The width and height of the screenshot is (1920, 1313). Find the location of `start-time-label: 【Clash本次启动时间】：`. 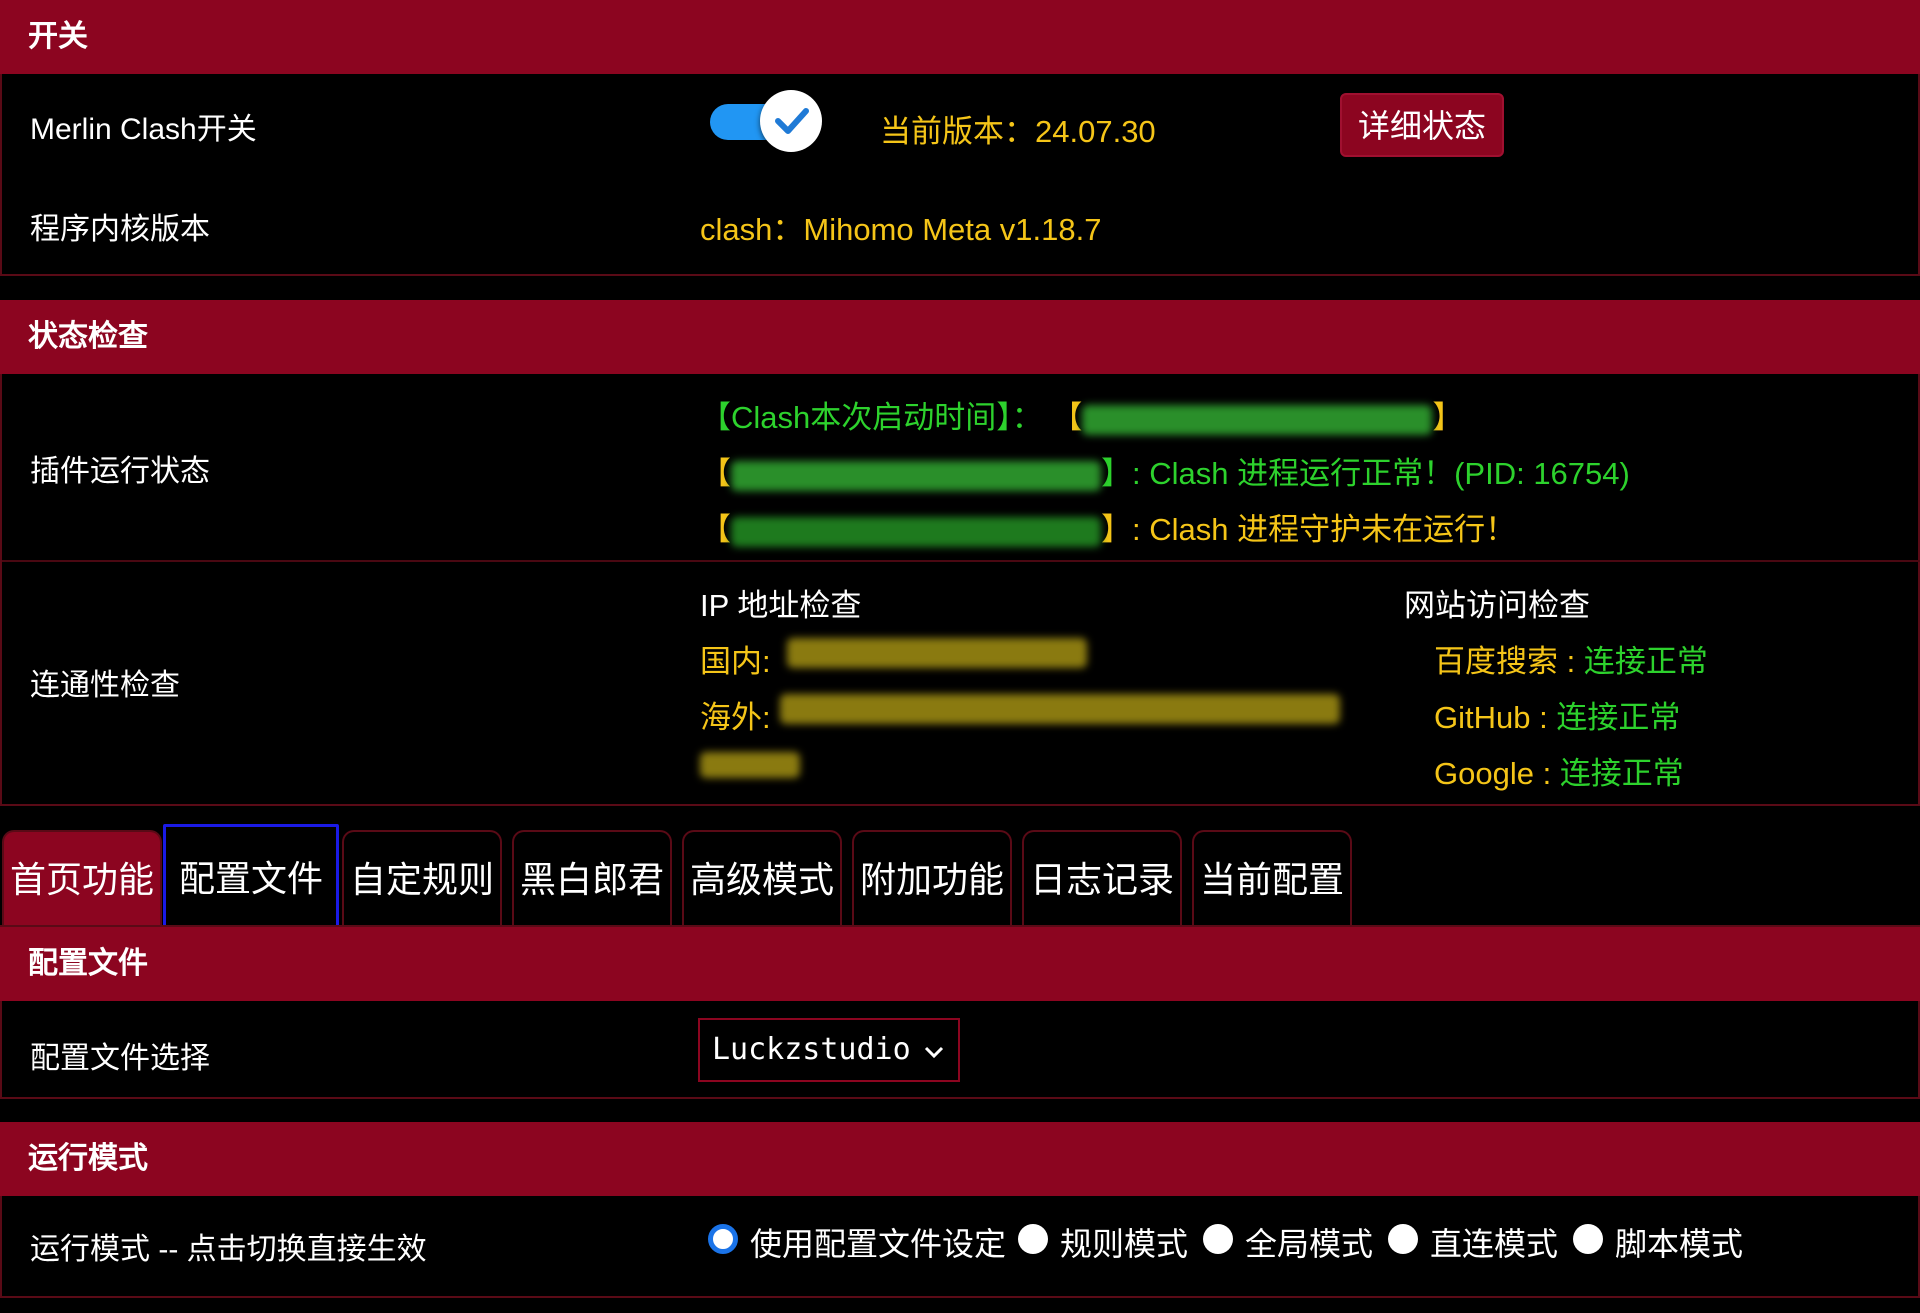

start-time-label: 【Clash本次启动时间】： is located at coordinates (871, 417).